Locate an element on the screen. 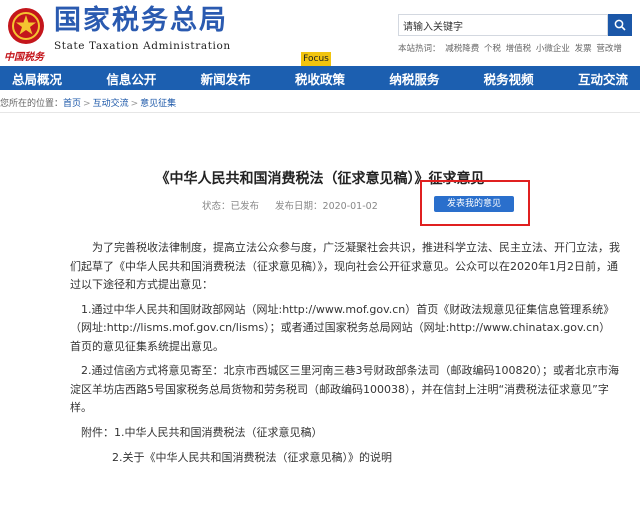  hot-word-link: 增值税 is located at coordinates (519, 49).